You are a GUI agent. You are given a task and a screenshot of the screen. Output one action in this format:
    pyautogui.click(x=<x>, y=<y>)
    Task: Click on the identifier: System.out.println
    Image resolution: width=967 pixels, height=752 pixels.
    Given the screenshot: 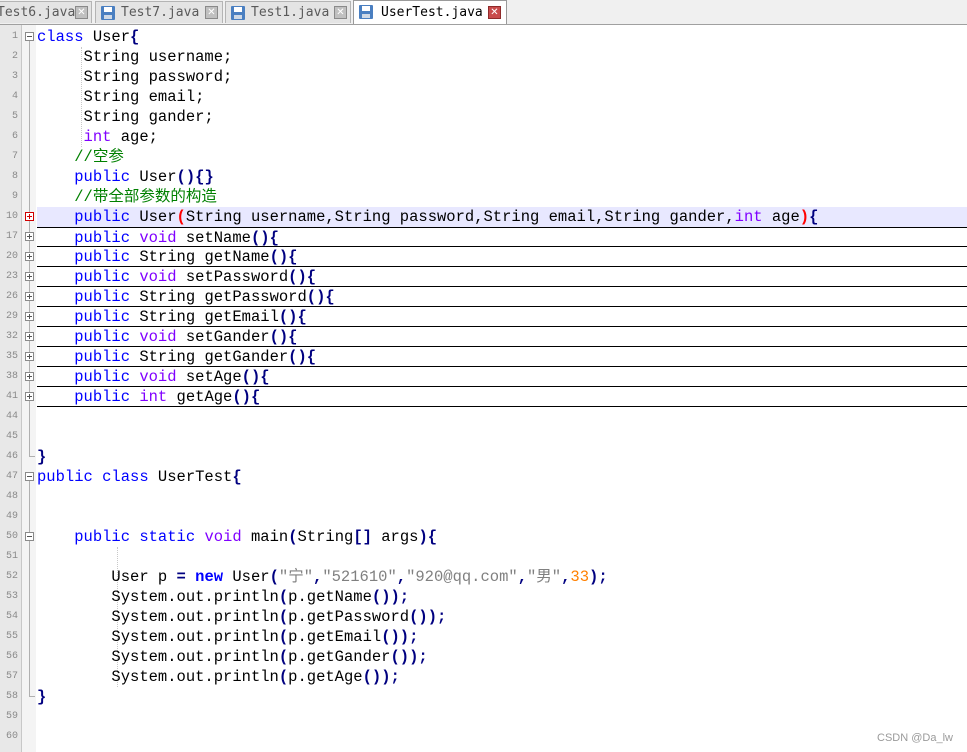 What is the action you would take?
    pyautogui.click(x=195, y=657)
    